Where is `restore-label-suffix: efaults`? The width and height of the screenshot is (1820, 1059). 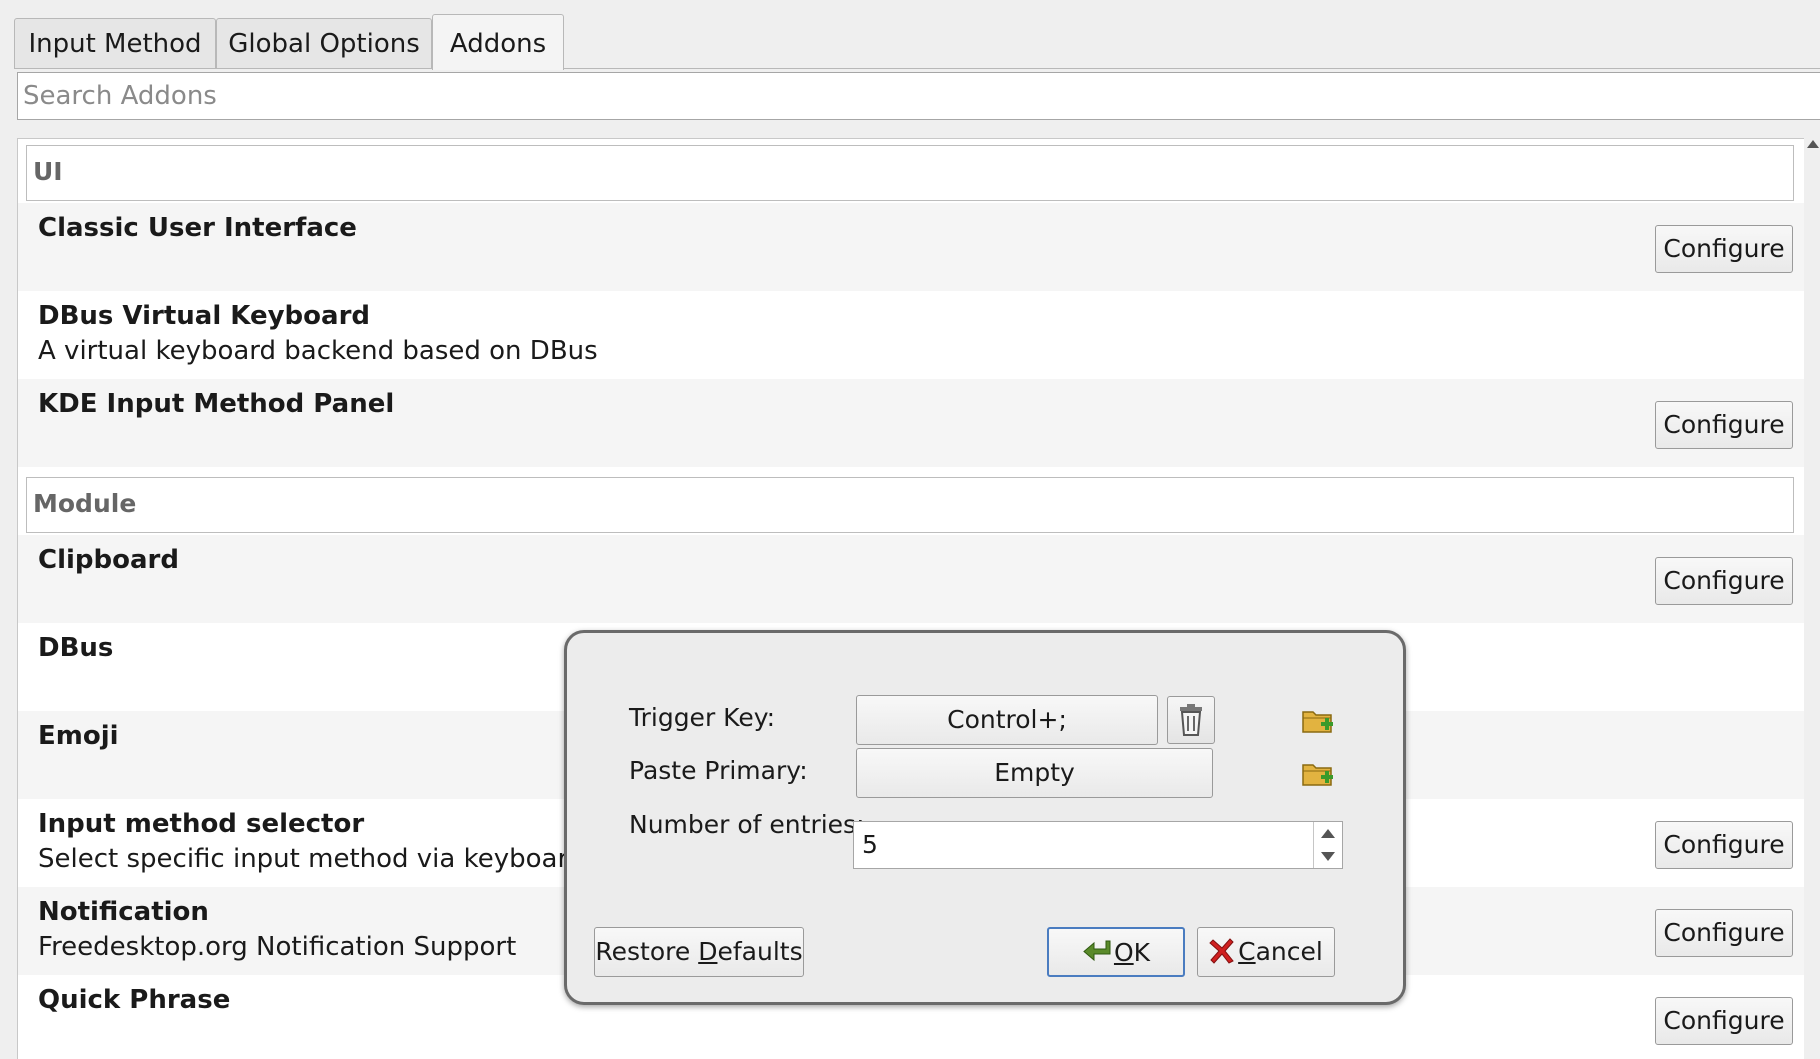 restore-label-suffix: efaults is located at coordinates (760, 951).